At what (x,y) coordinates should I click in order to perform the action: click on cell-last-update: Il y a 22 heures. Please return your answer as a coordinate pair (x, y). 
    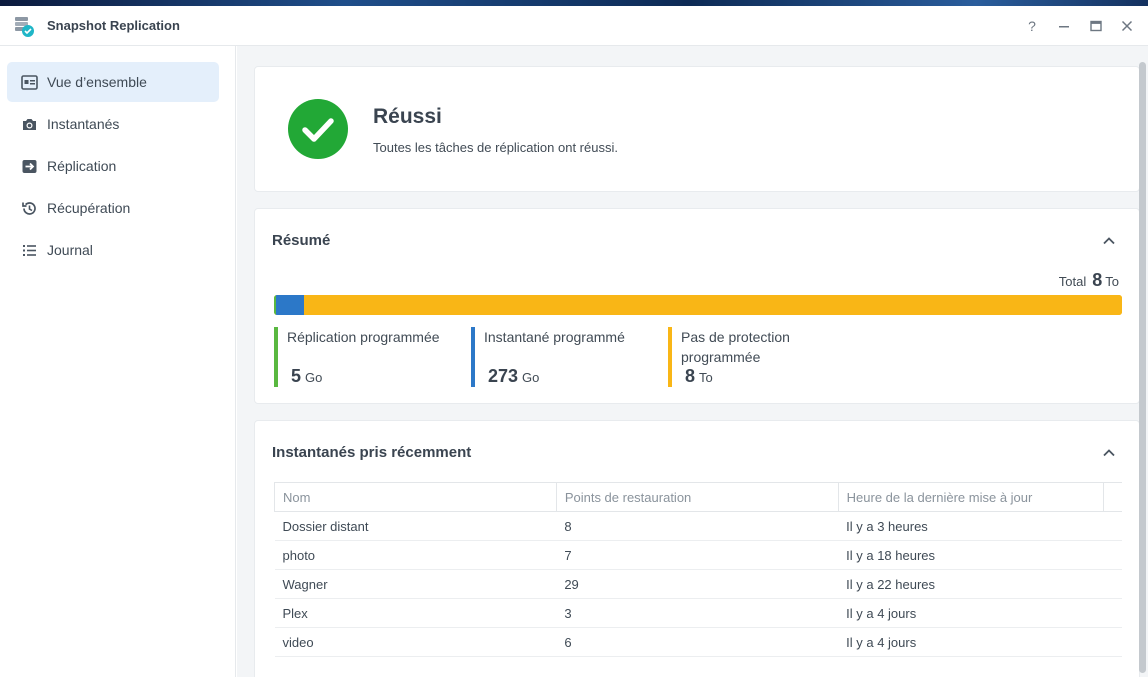
    Looking at the image, I should click on (980, 584).